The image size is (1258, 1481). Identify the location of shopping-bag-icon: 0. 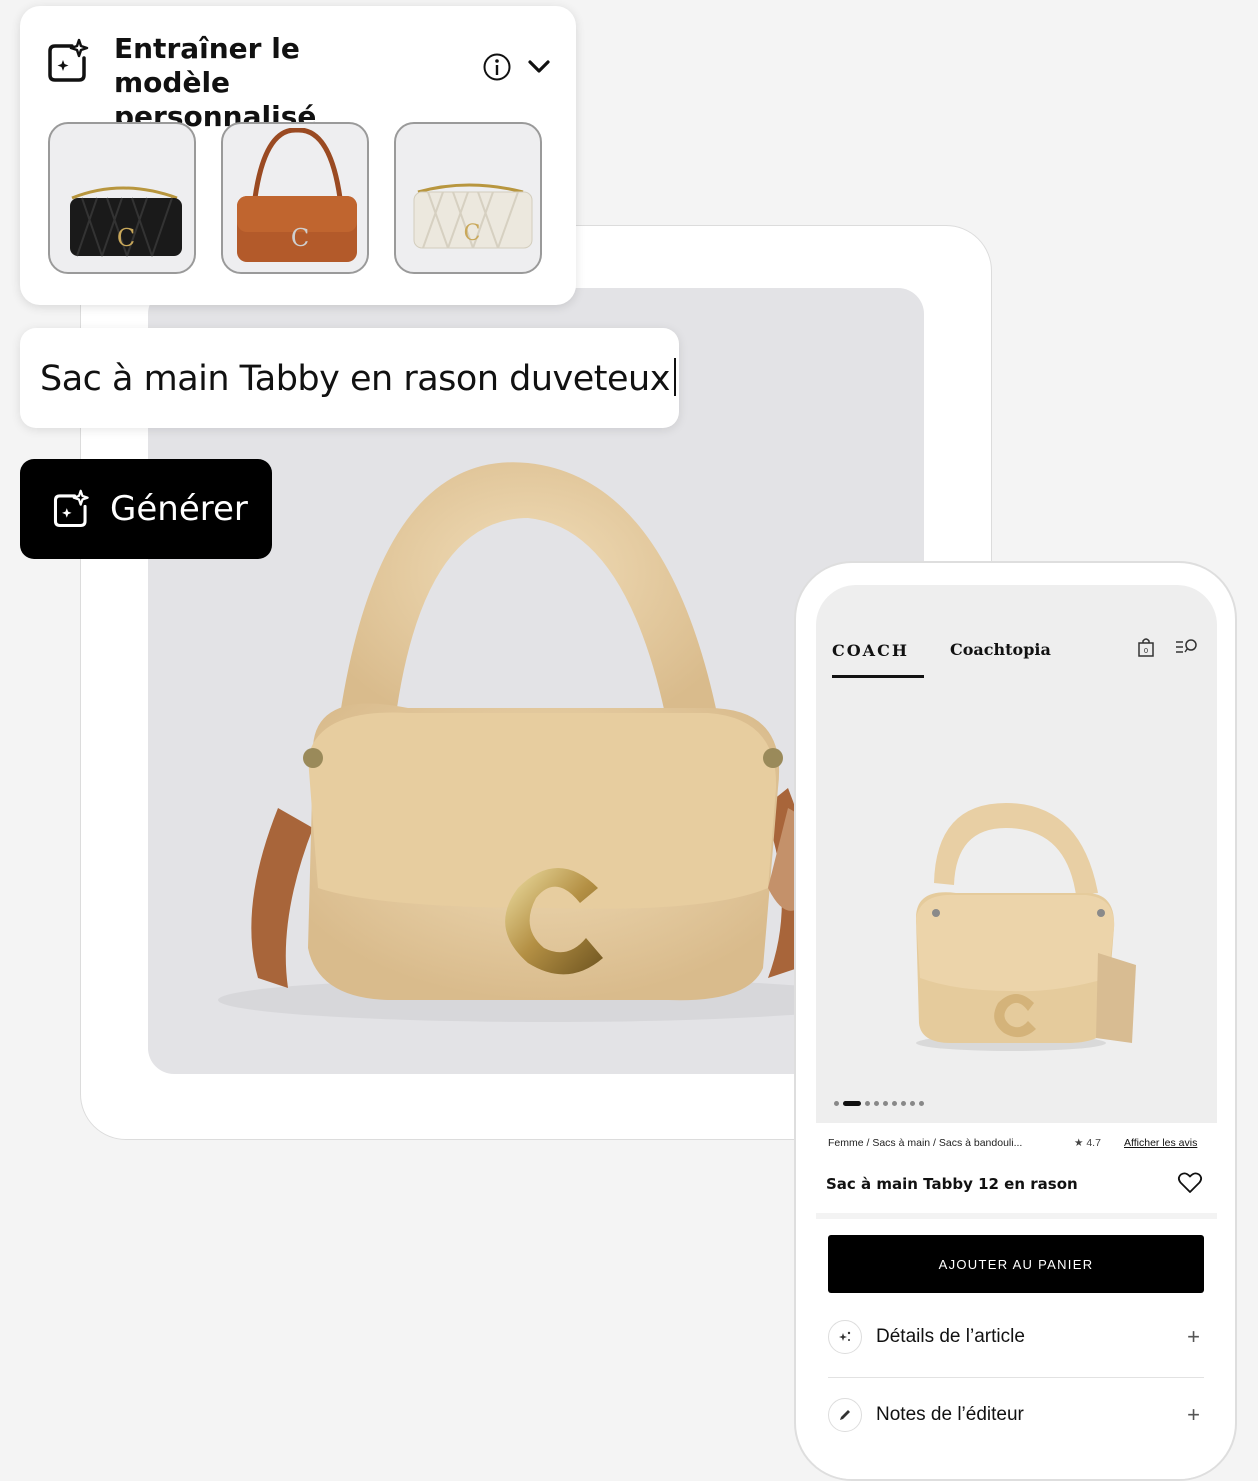
(1146, 647).